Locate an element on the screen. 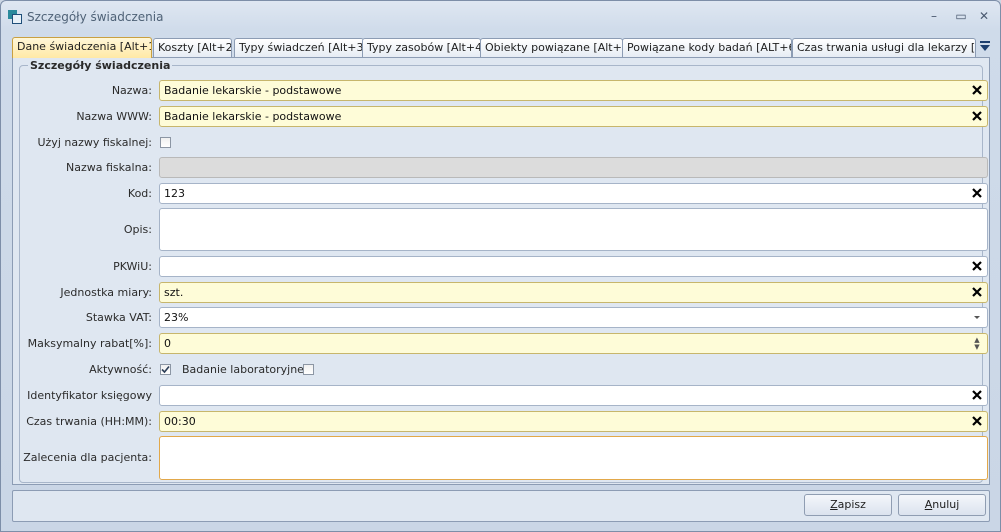 The image size is (1001, 532). title-bar: Szczegóły świadczenia – ▭ ✕ is located at coordinates (500, 16).